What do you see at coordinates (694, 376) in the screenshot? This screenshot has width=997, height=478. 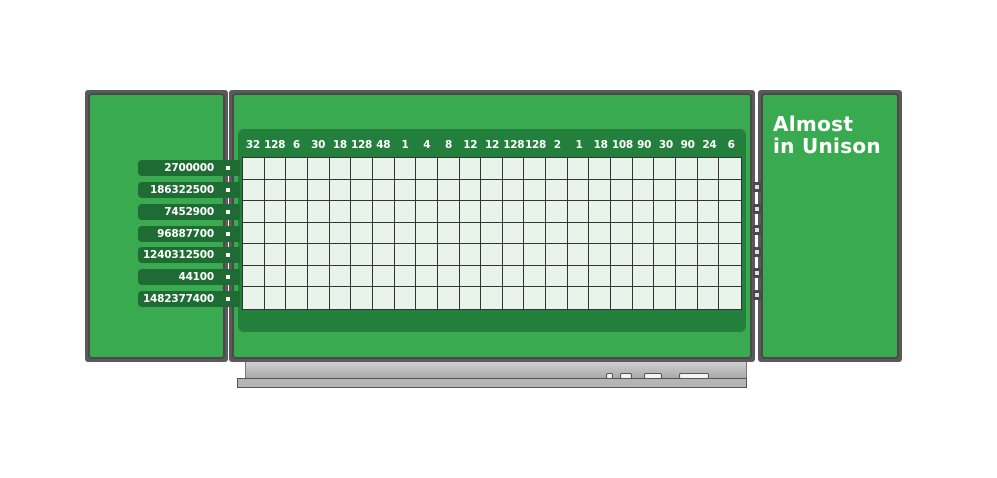 I see `eraser-large` at bounding box center [694, 376].